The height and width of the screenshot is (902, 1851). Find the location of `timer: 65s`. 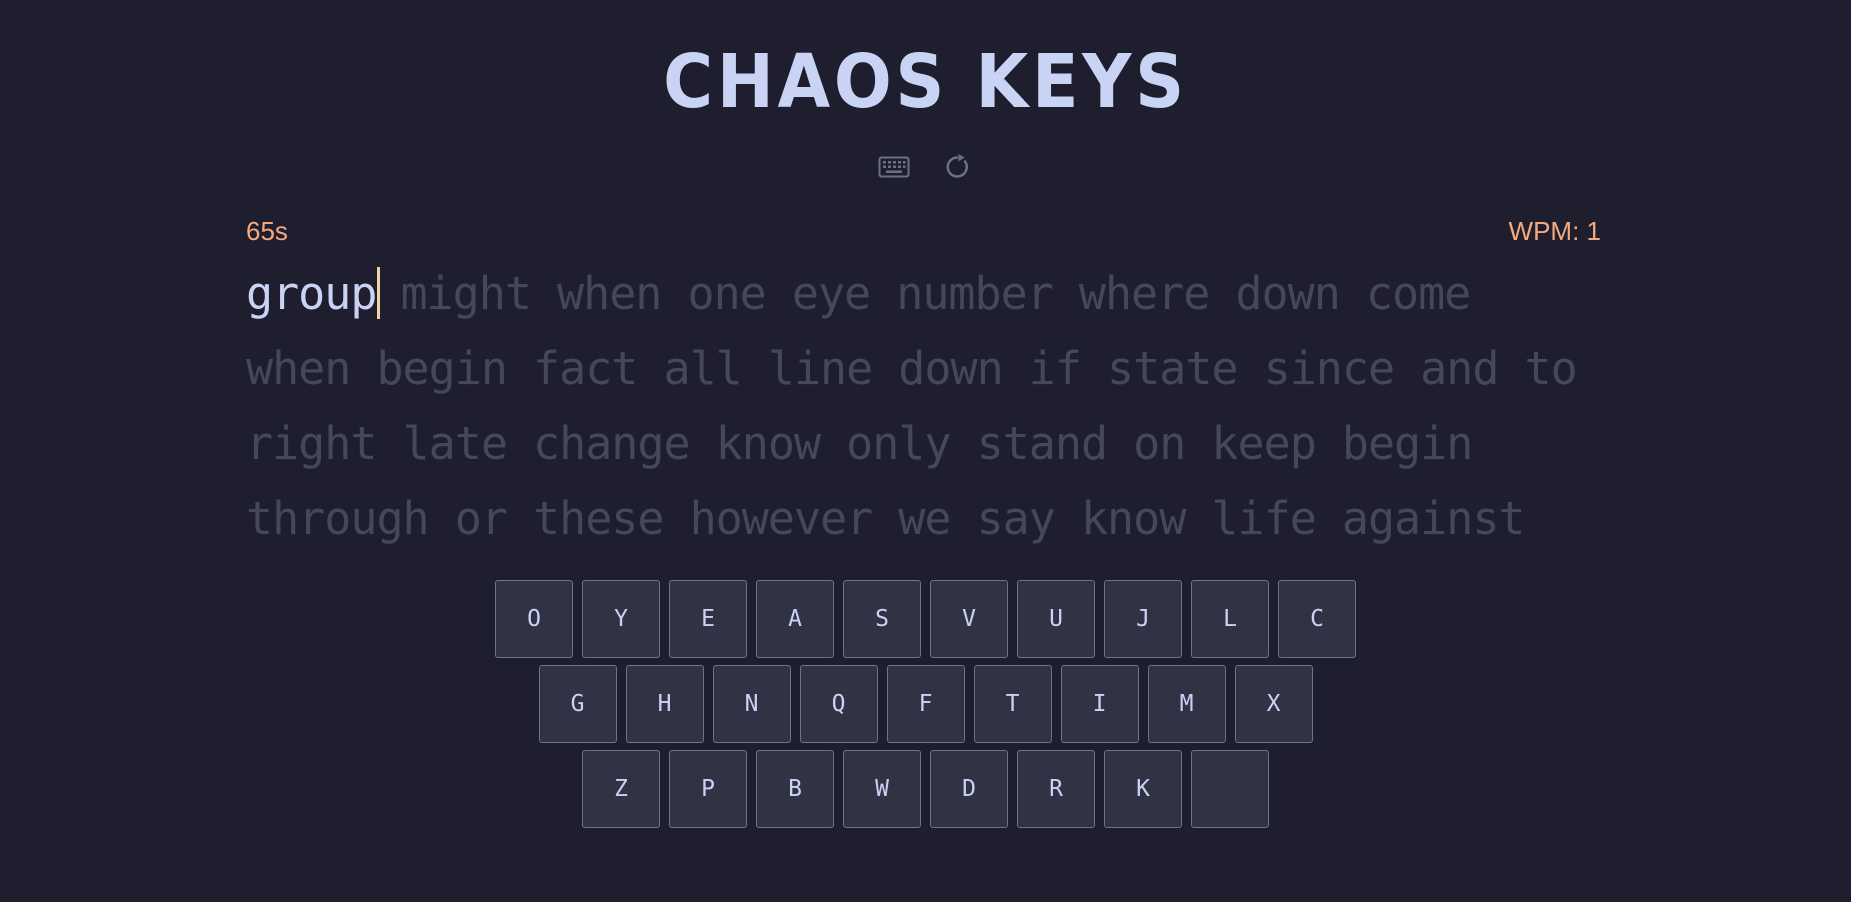

timer: 65s is located at coordinates (267, 231).